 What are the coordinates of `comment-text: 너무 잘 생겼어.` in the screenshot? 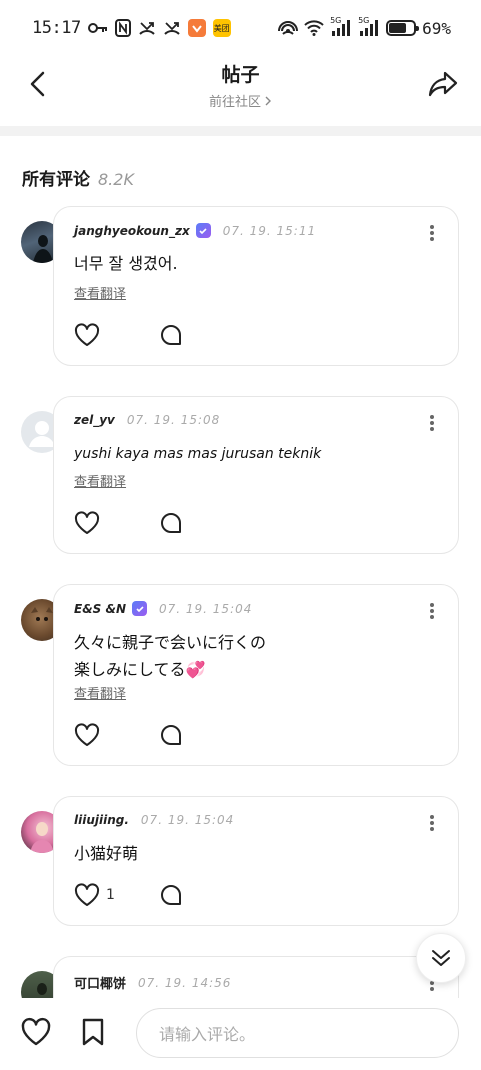 It's located at (126, 263).